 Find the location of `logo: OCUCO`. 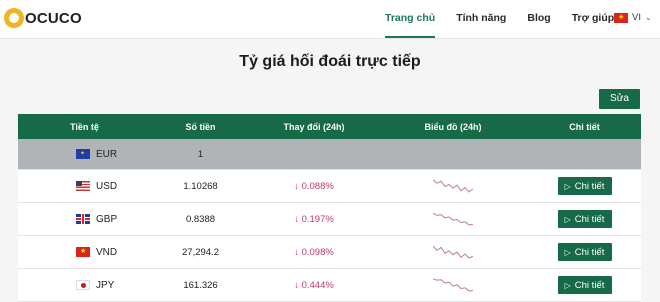

logo: OCUCO is located at coordinates (43, 18).